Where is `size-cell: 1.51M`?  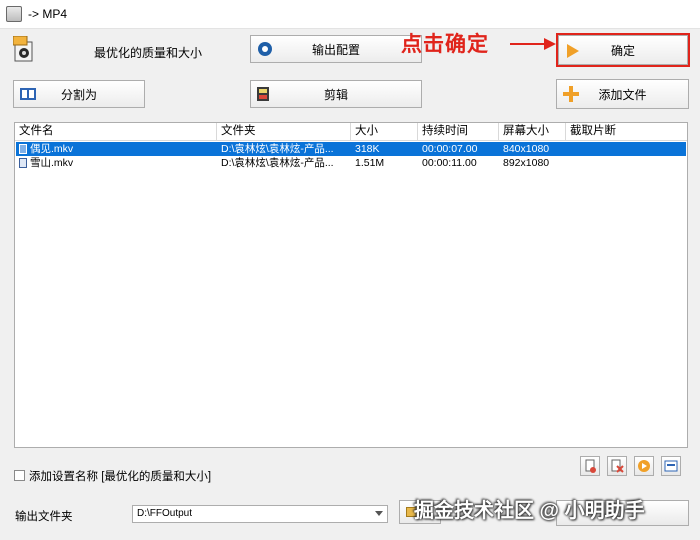
size-cell: 1.51M is located at coordinates (370, 163).